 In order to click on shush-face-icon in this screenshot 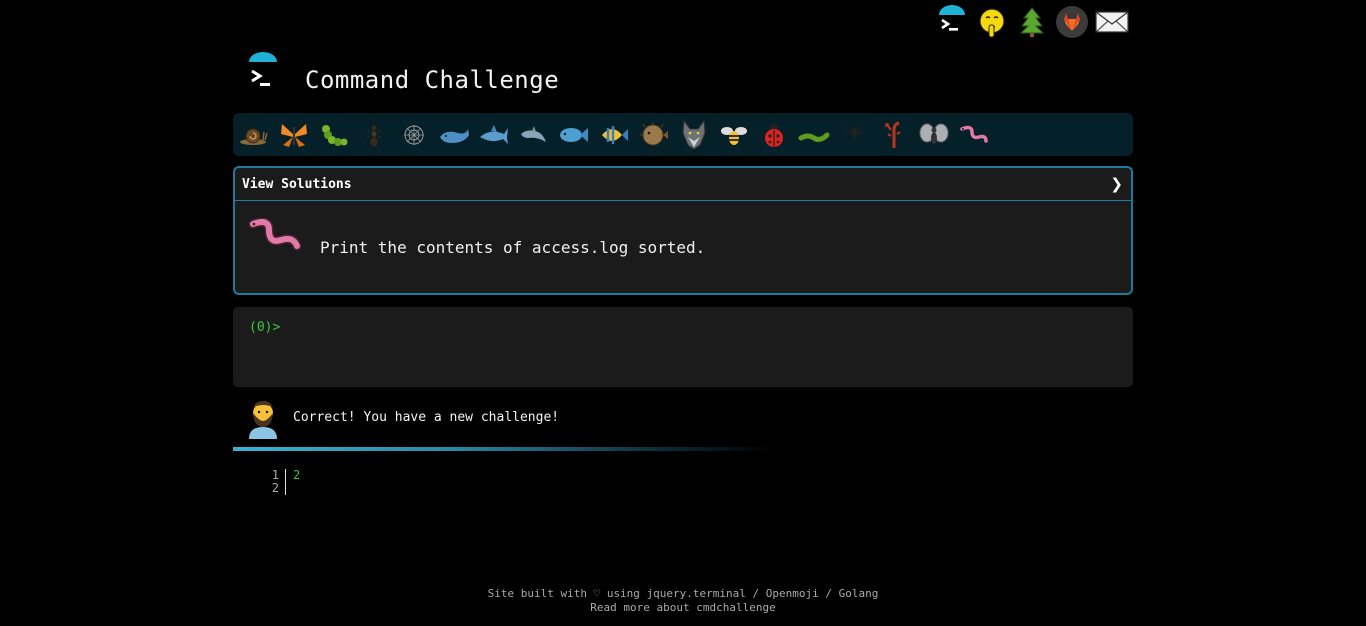, I will do `click(992, 22)`.